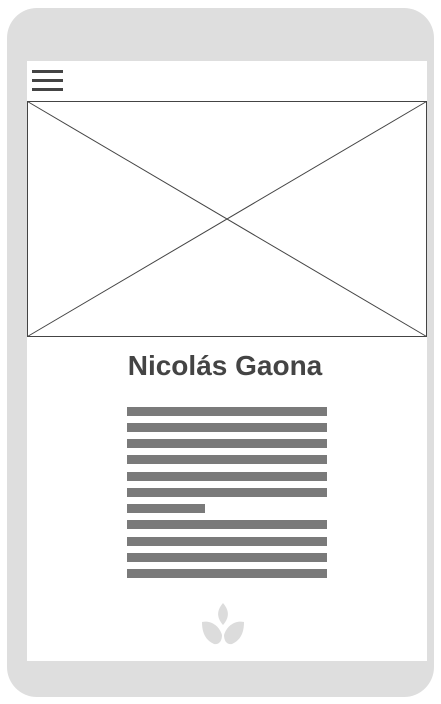 Image resolution: width=441 pixels, height=704 pixels. What do you see at coordinates (223, 624) in the screenshot?
I see `lotus-logo-icon` at bounding box center [223, 624].